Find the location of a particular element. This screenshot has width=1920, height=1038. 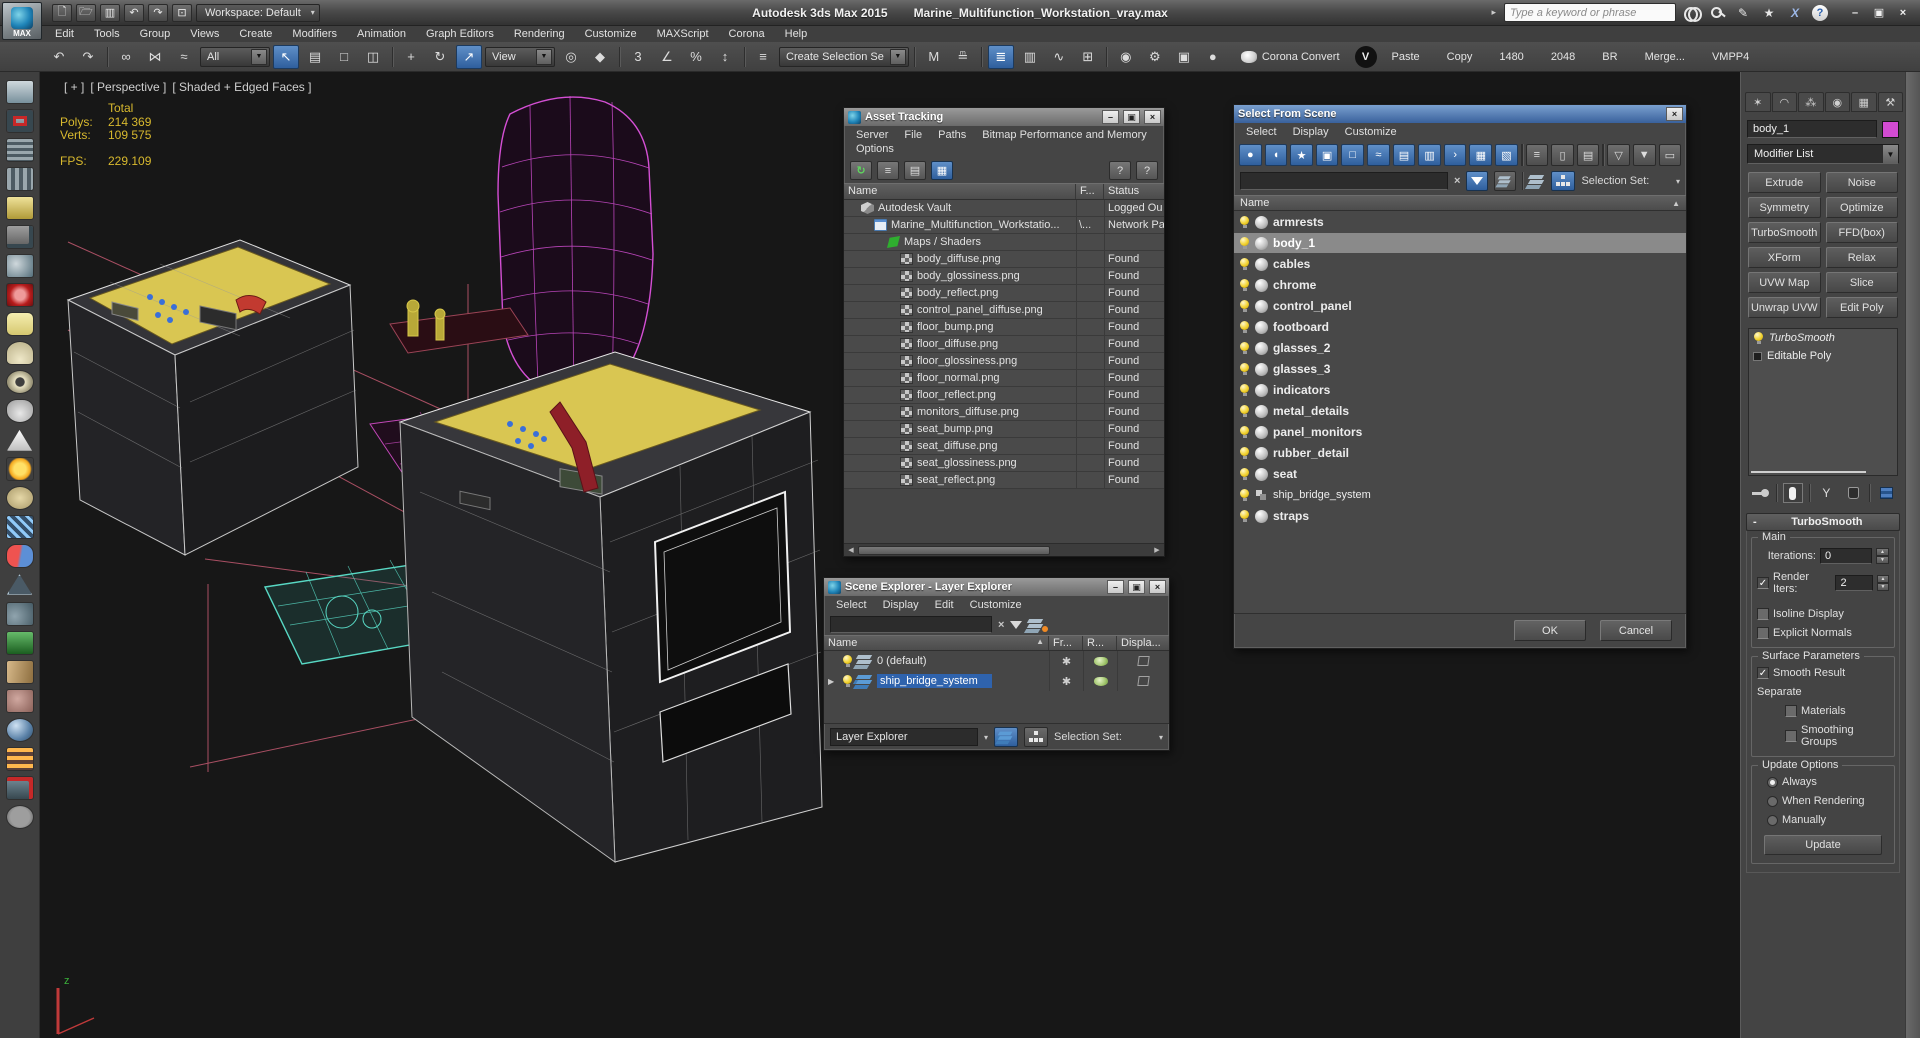

max-logo-button: MAX is located at coordinates (22, 21).